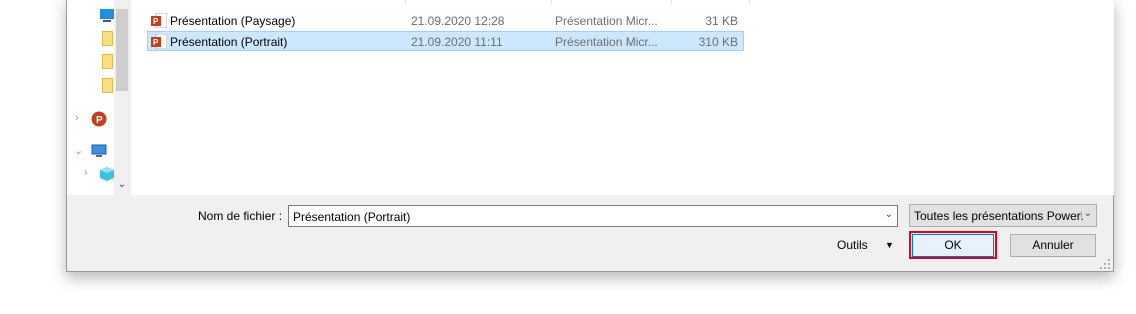  What do you see at coordinates (107, 175) in the screenshot?
I see `3d-objects-icon` at bounding box center [107, 175].